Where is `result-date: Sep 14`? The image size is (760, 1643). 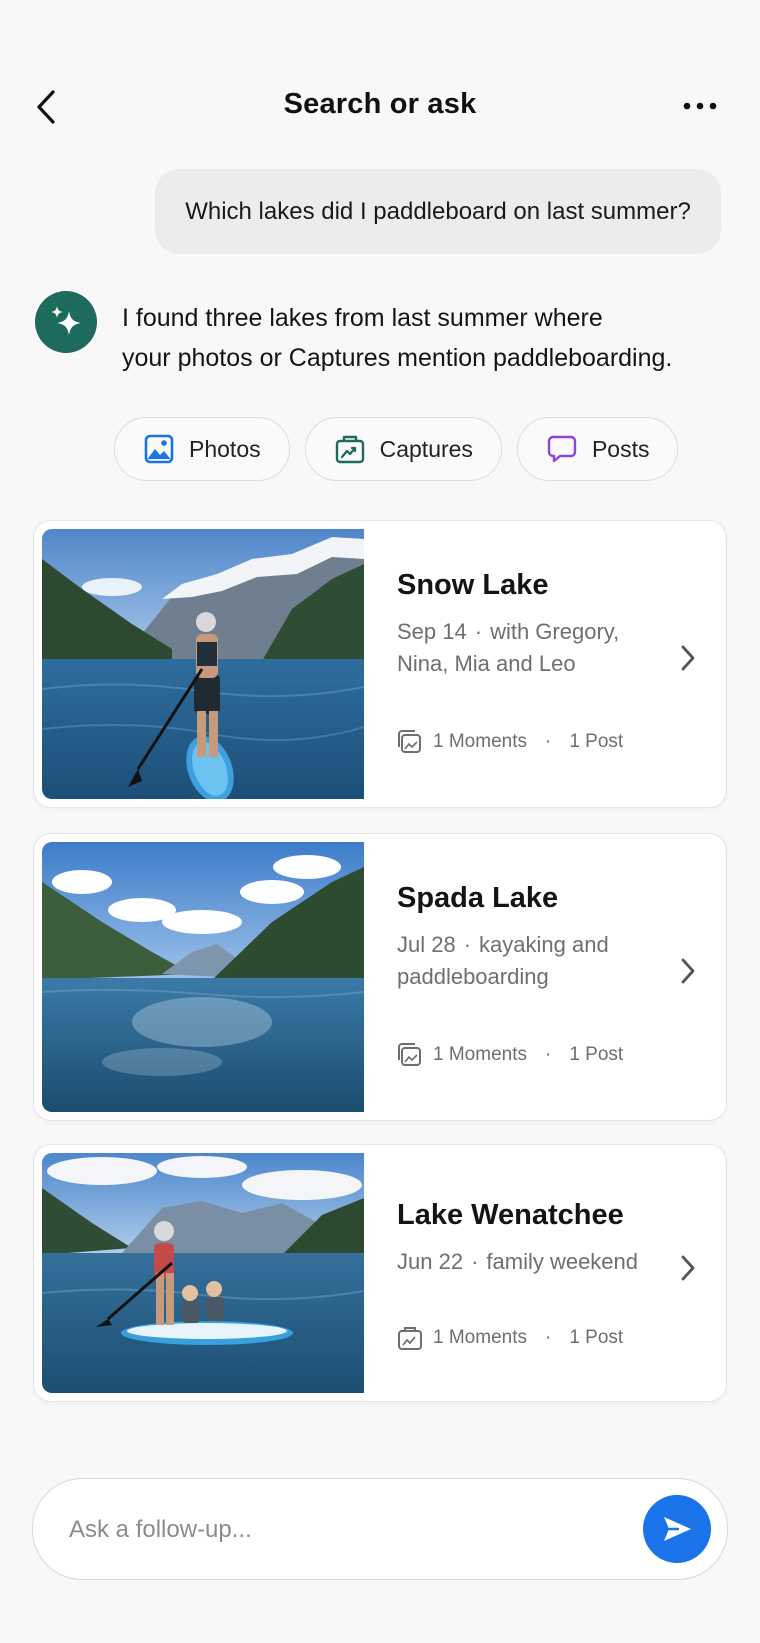 result-date: Sep 14 is located at coordinates (432, 631).